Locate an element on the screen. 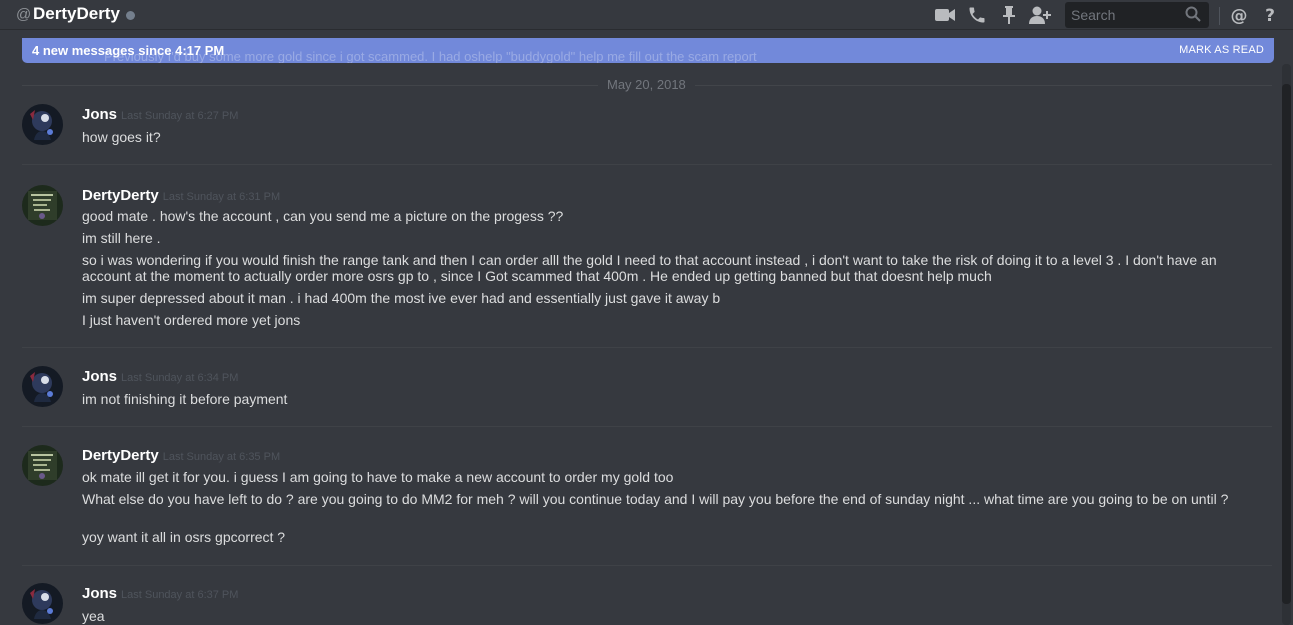 The image size is (1293, 625). search-input is located at coordinates (1126, 15).